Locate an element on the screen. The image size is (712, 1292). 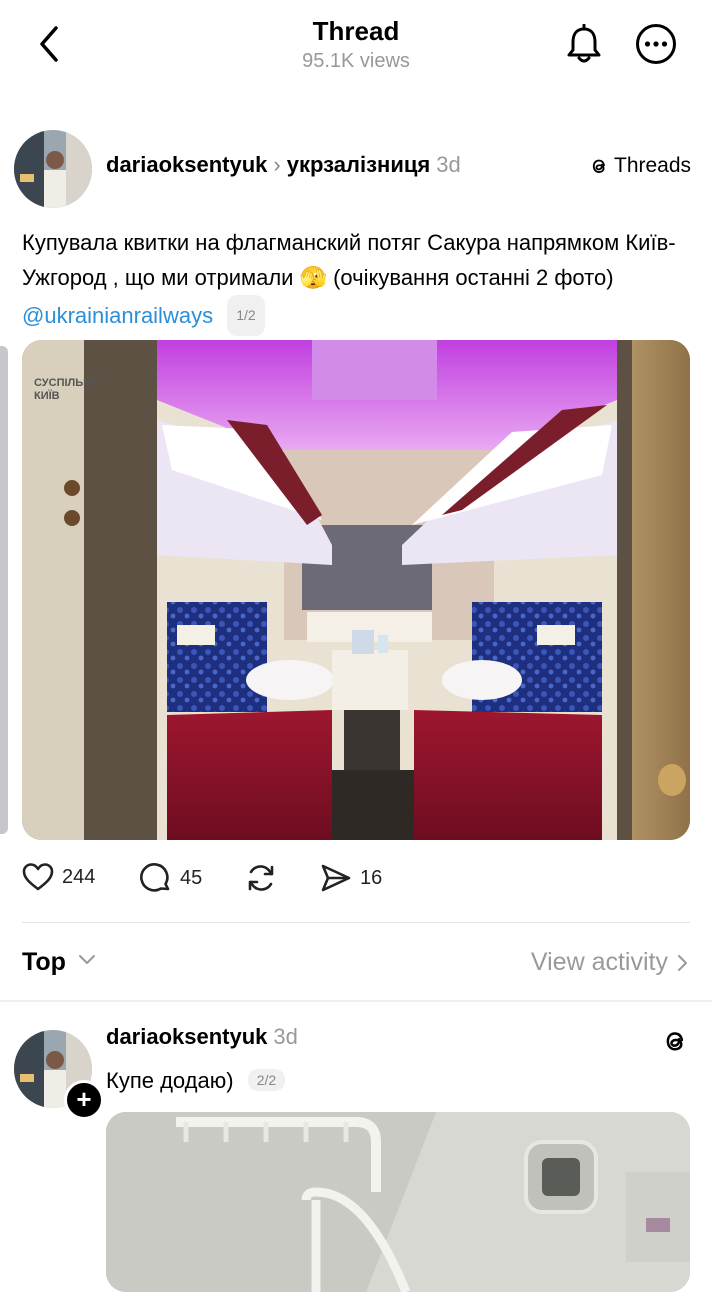
chevron-right-icon: › is located at coordinates (277, 164).